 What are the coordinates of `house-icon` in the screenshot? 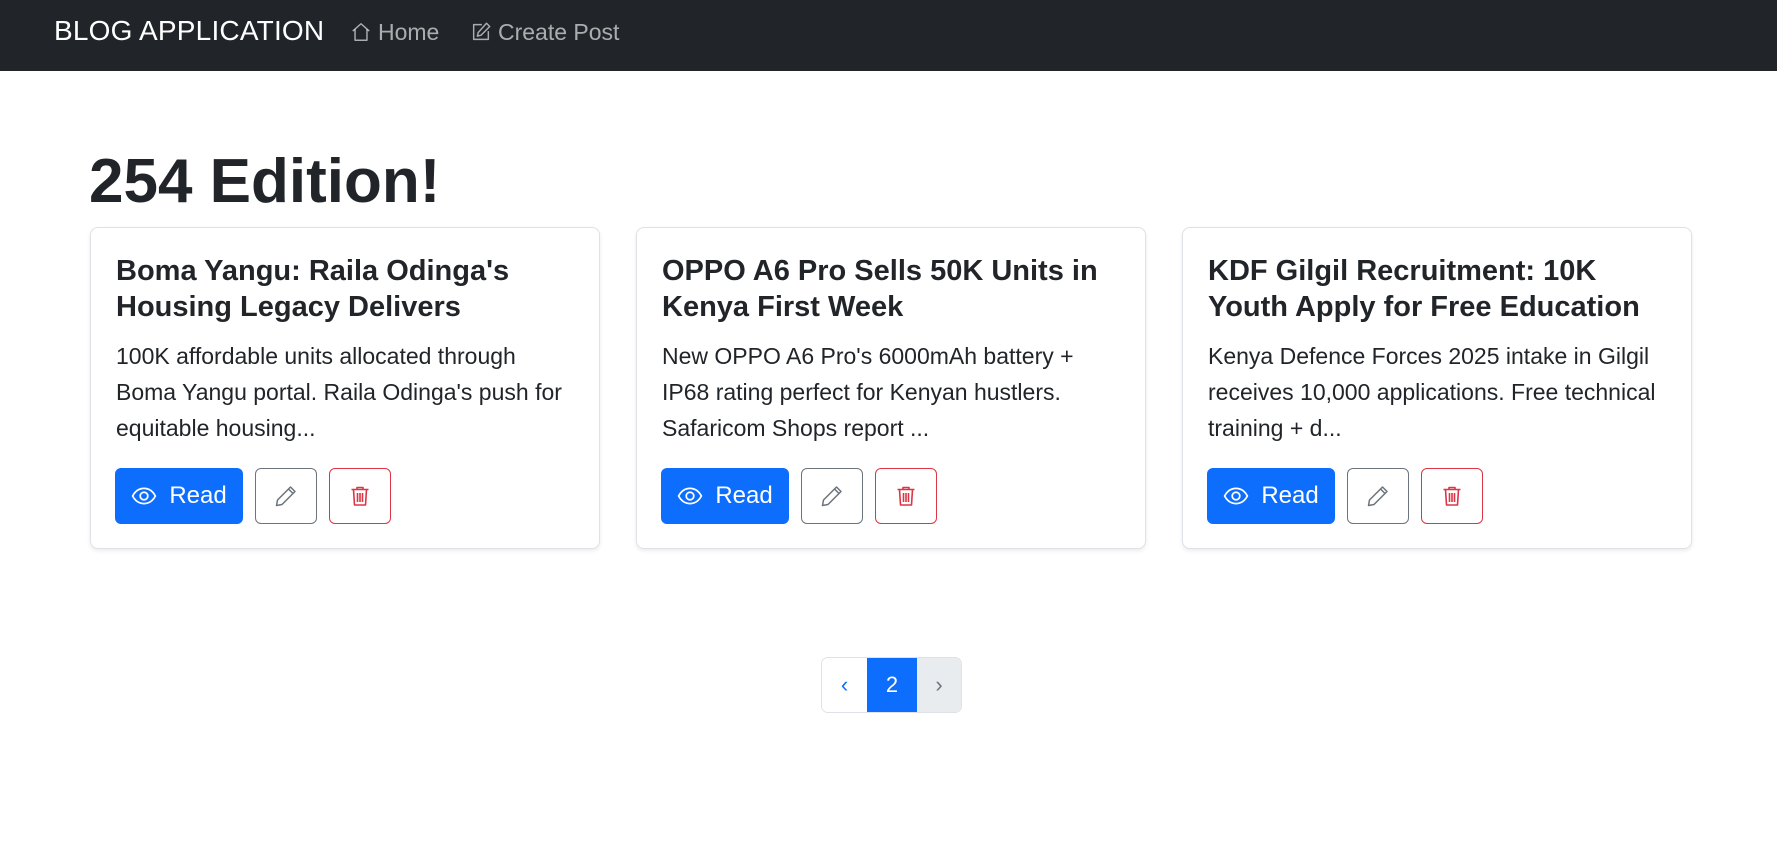 It's located at (361, 32).